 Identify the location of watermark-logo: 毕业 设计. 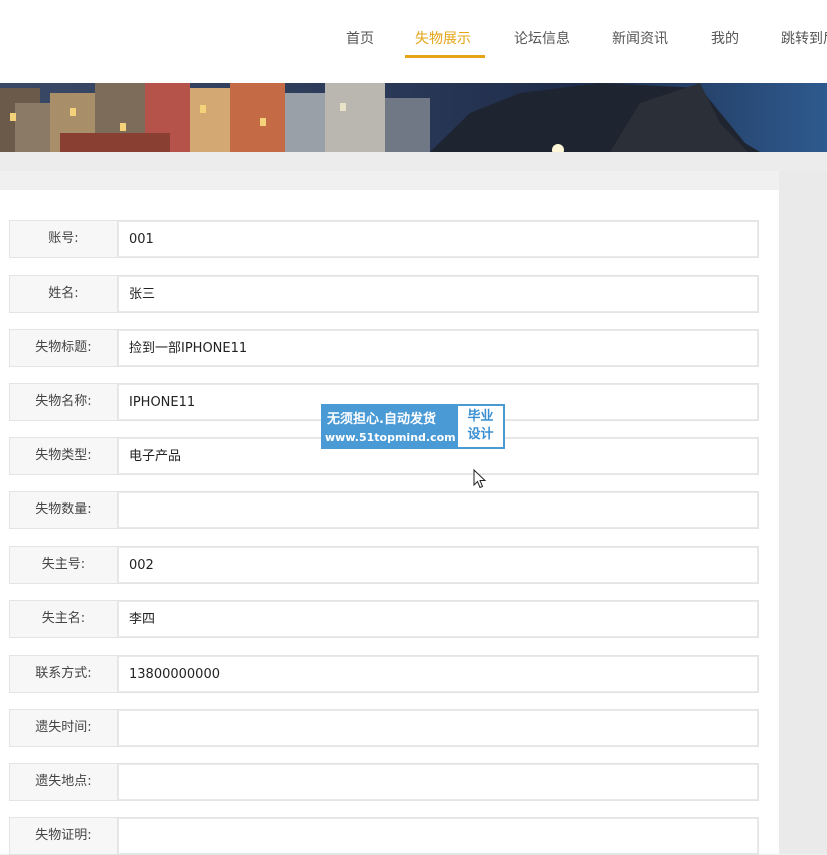
(480, 426).